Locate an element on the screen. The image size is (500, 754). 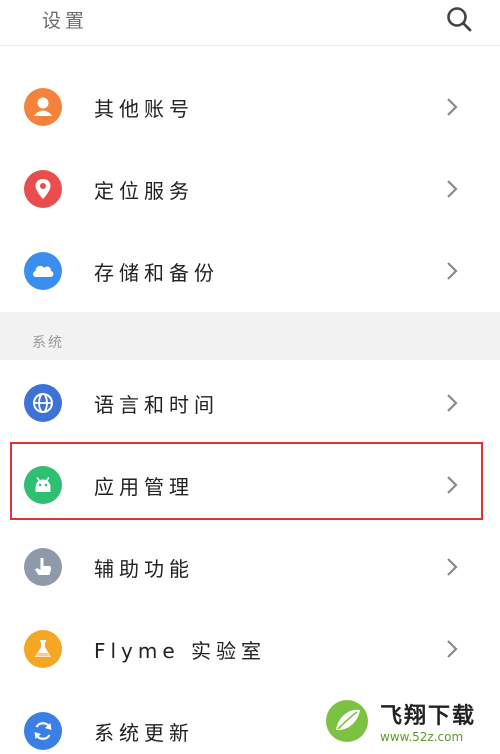
top-bar: 设置 is located at coordinates (250, 23).